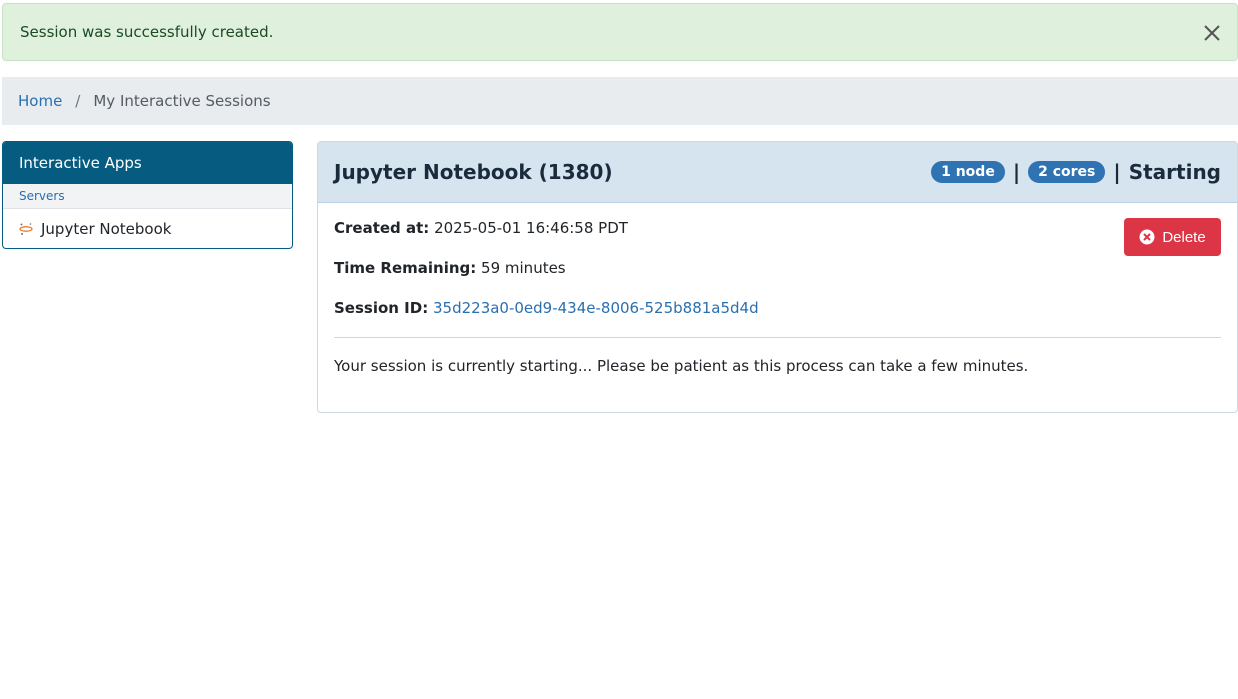  What do you see at coordinates (1174, 172) in the screenshot?
I see `session-status: Starting` at bounding box center [1174, 172].